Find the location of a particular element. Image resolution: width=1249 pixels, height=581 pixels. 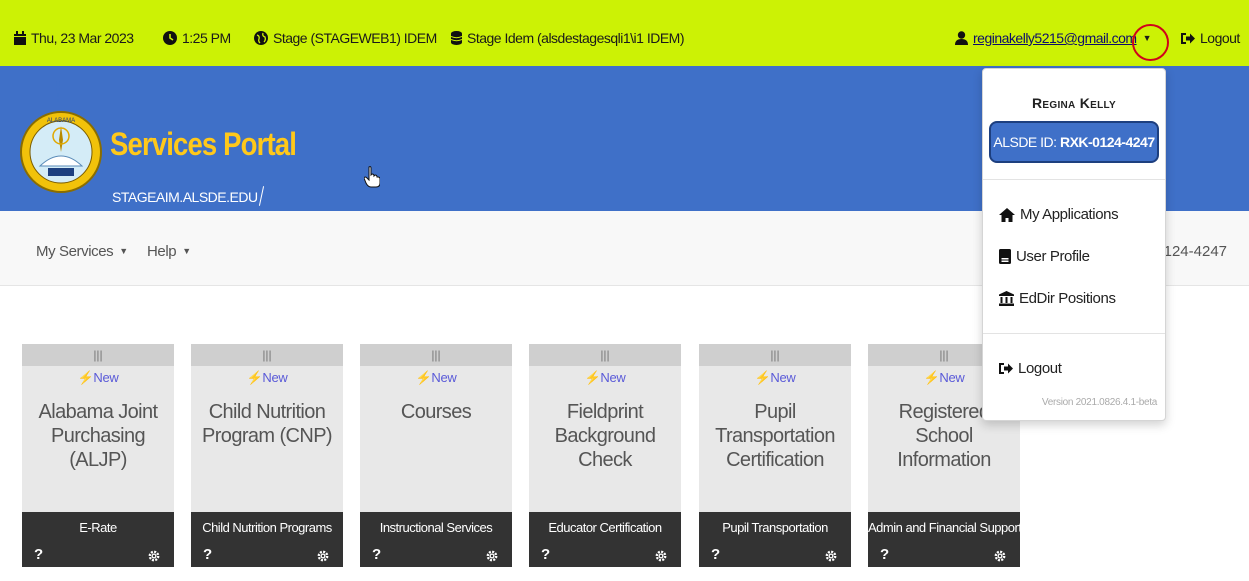

tile-category: Child Nutrition Programs is located at coordinates (267, 527).